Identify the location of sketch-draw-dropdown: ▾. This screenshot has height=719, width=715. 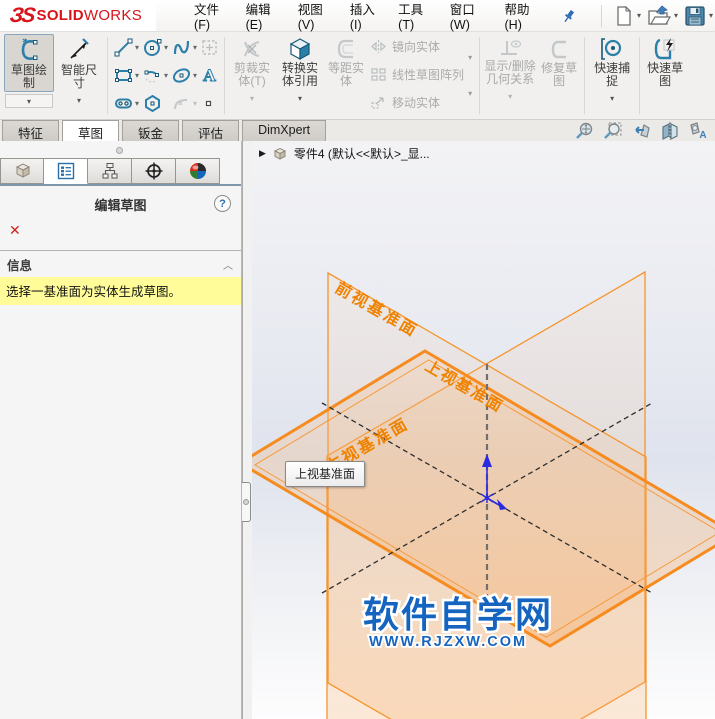
(29, 100).